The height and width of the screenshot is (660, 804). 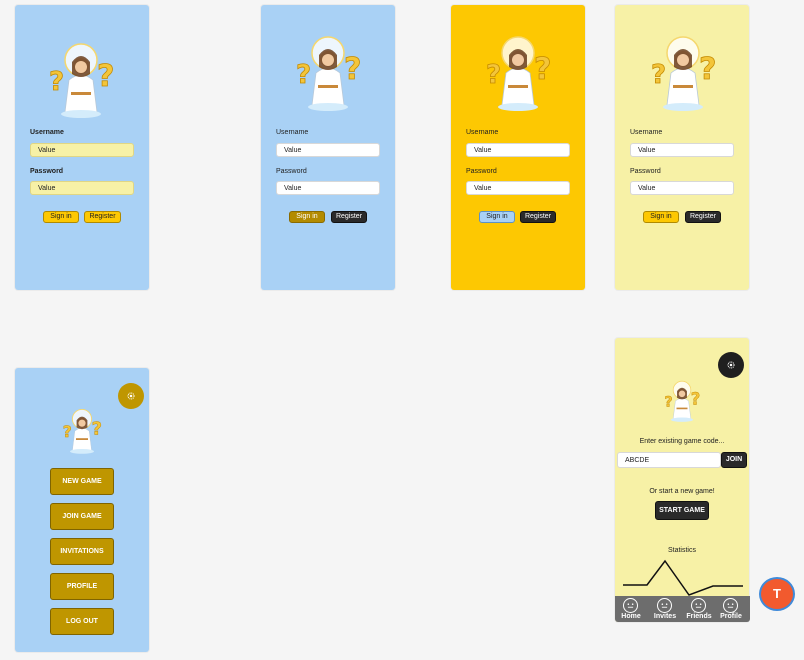 What do you see at coordinates (82, 481) in the screenshot?
I see `new-game-button: NEW GAME` at bounding box center [82, 481].